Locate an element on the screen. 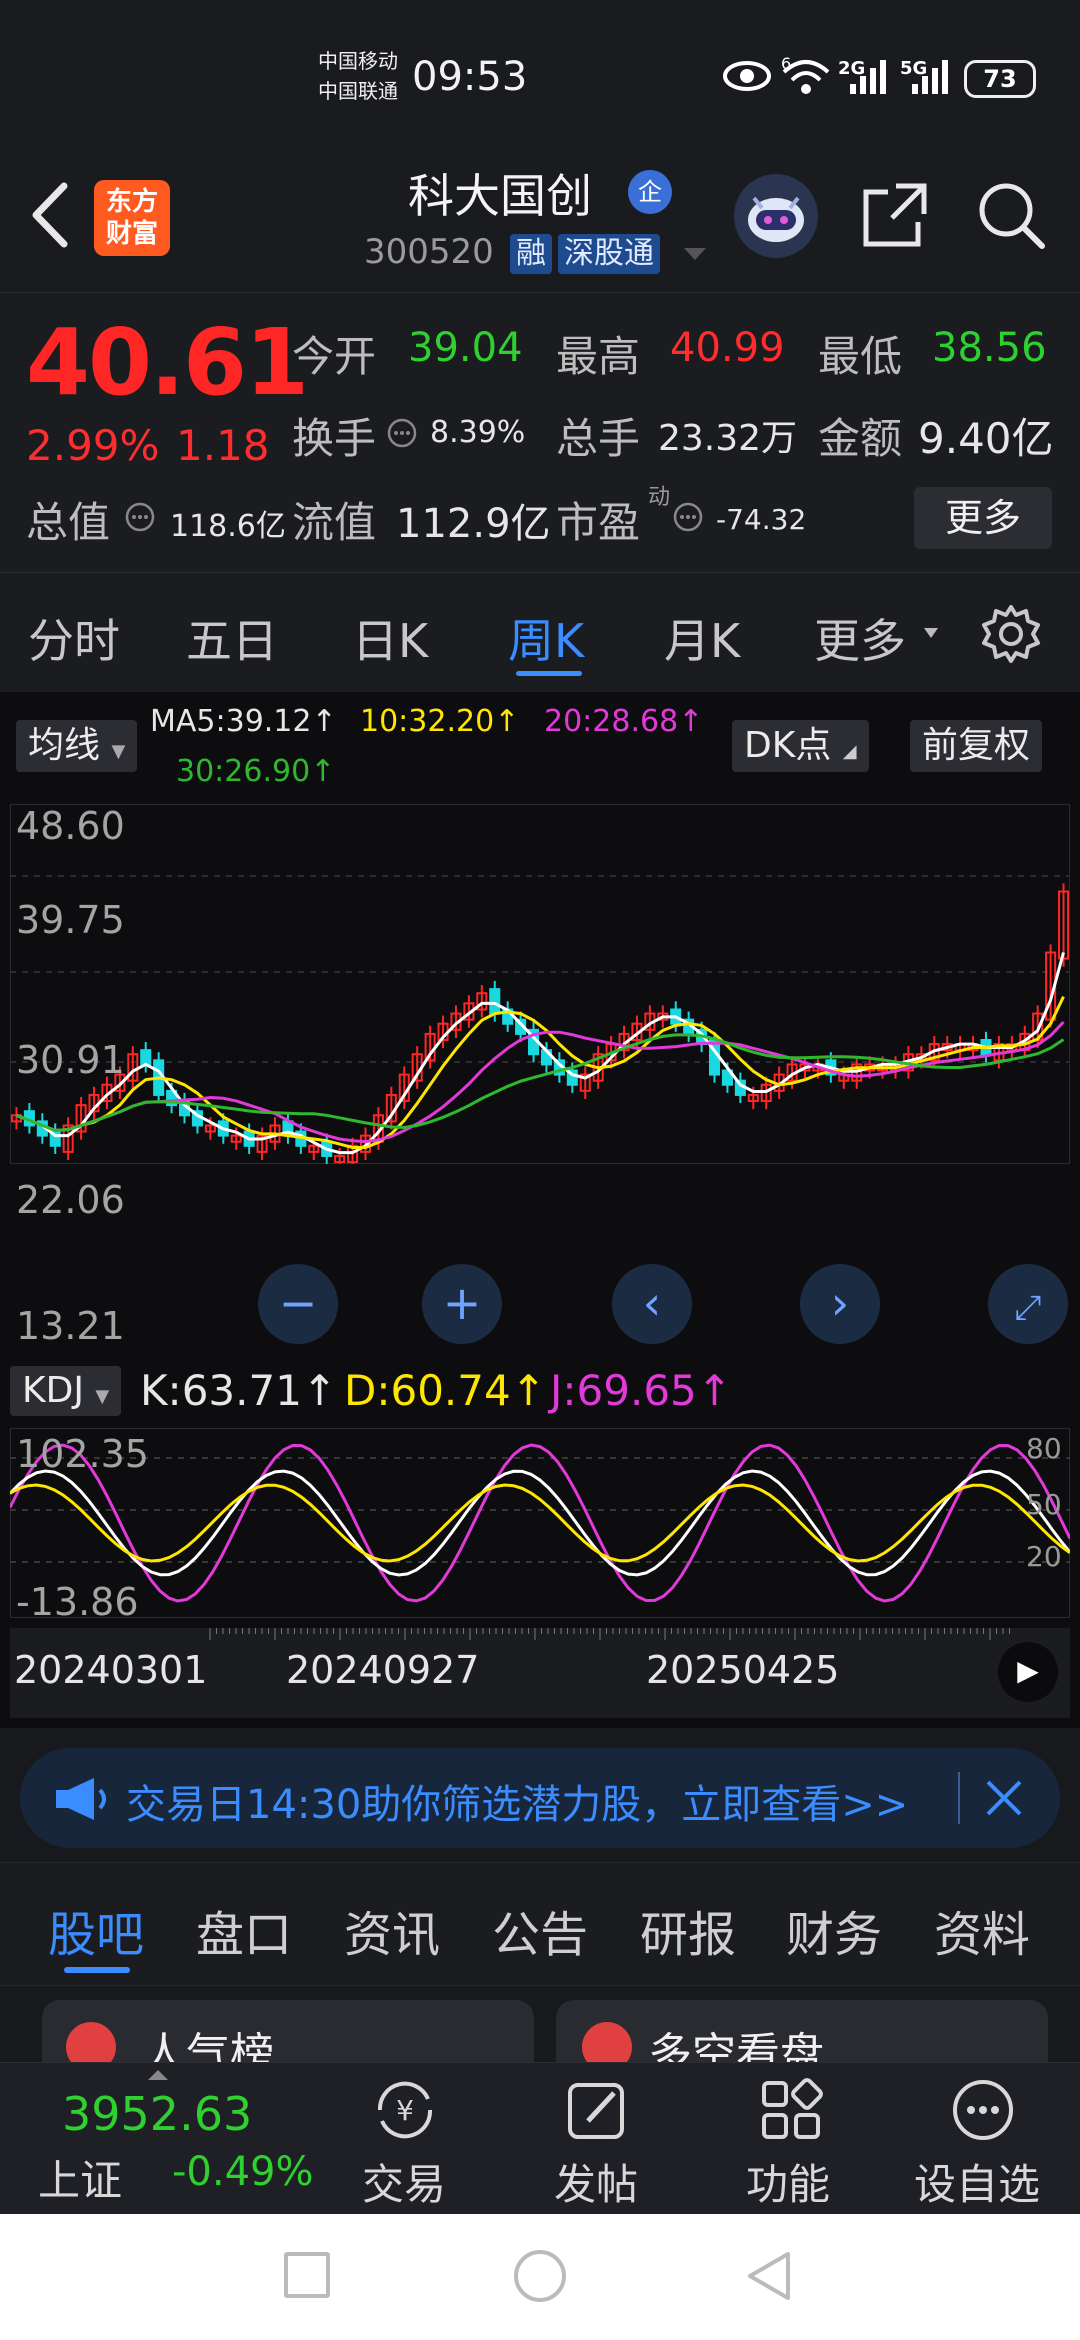  amount-label: 金额 is located at coordinates (860, 438).